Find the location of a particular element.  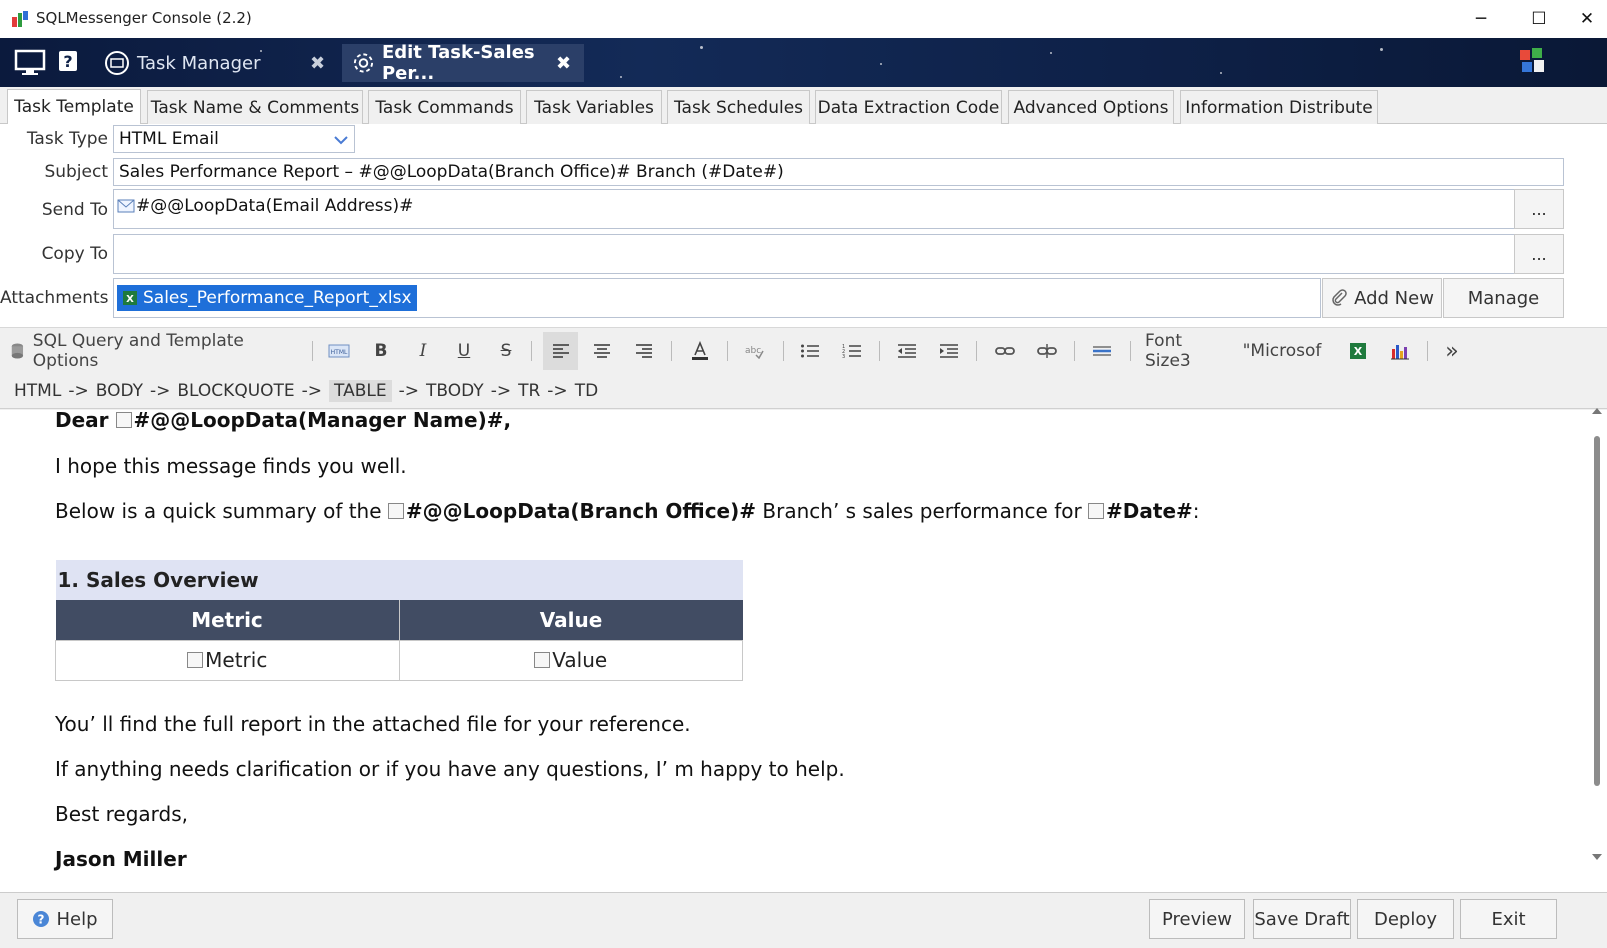

tab-task-name-comments: Task Name & Comments is located at coordinates (255, 107).